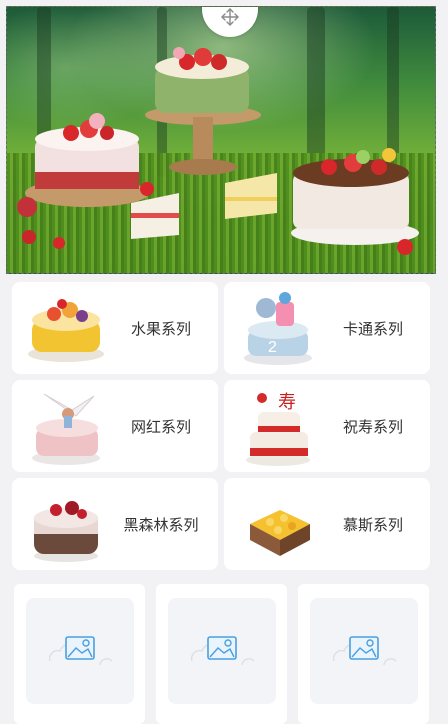 Image resolution: width=448 pixels, height=724 pixels. Describe the element at coordinates (160, 427) in the screenshot. I see `category-label: 网红系列` at that location.